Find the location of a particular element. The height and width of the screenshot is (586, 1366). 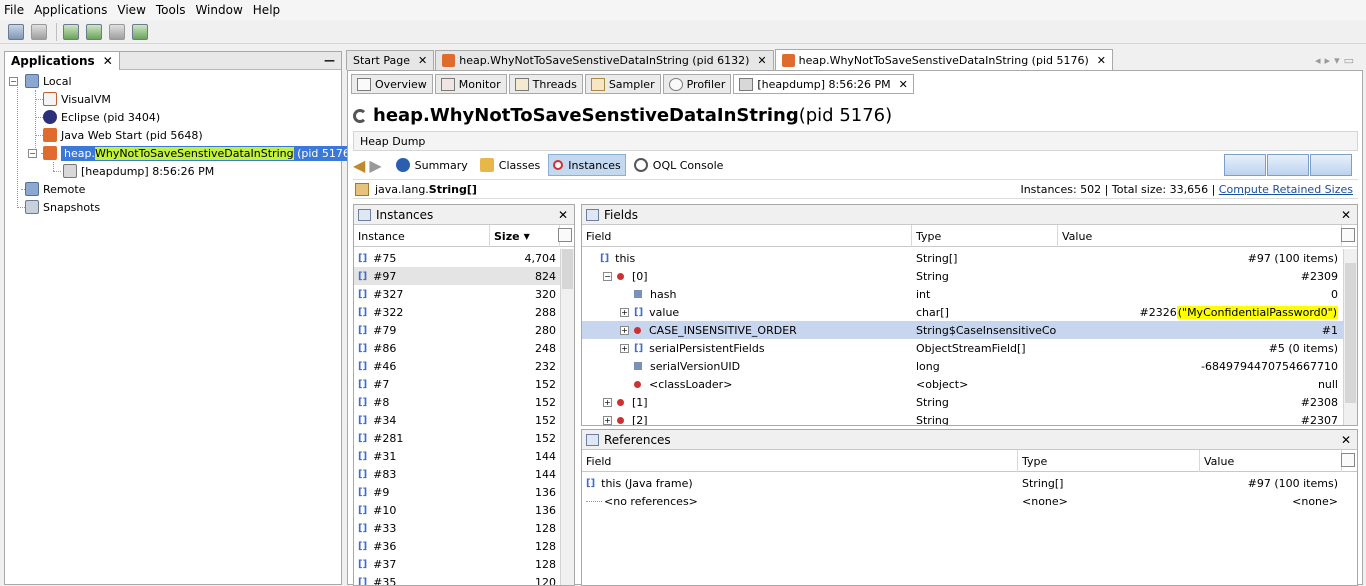

heap-app-expander: − is located at coordinates (32, 153).